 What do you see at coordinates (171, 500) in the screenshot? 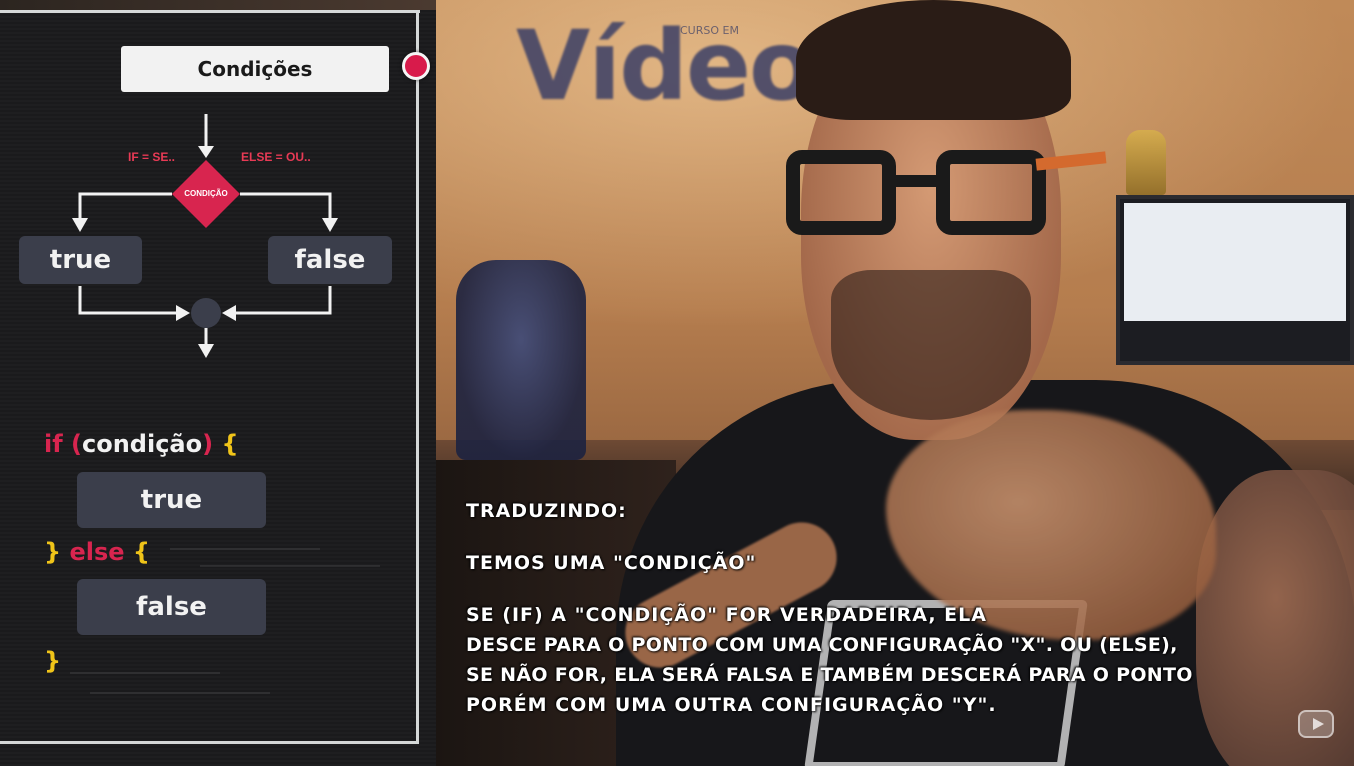
I see `true-block: true` at bounding box center [171, 500].